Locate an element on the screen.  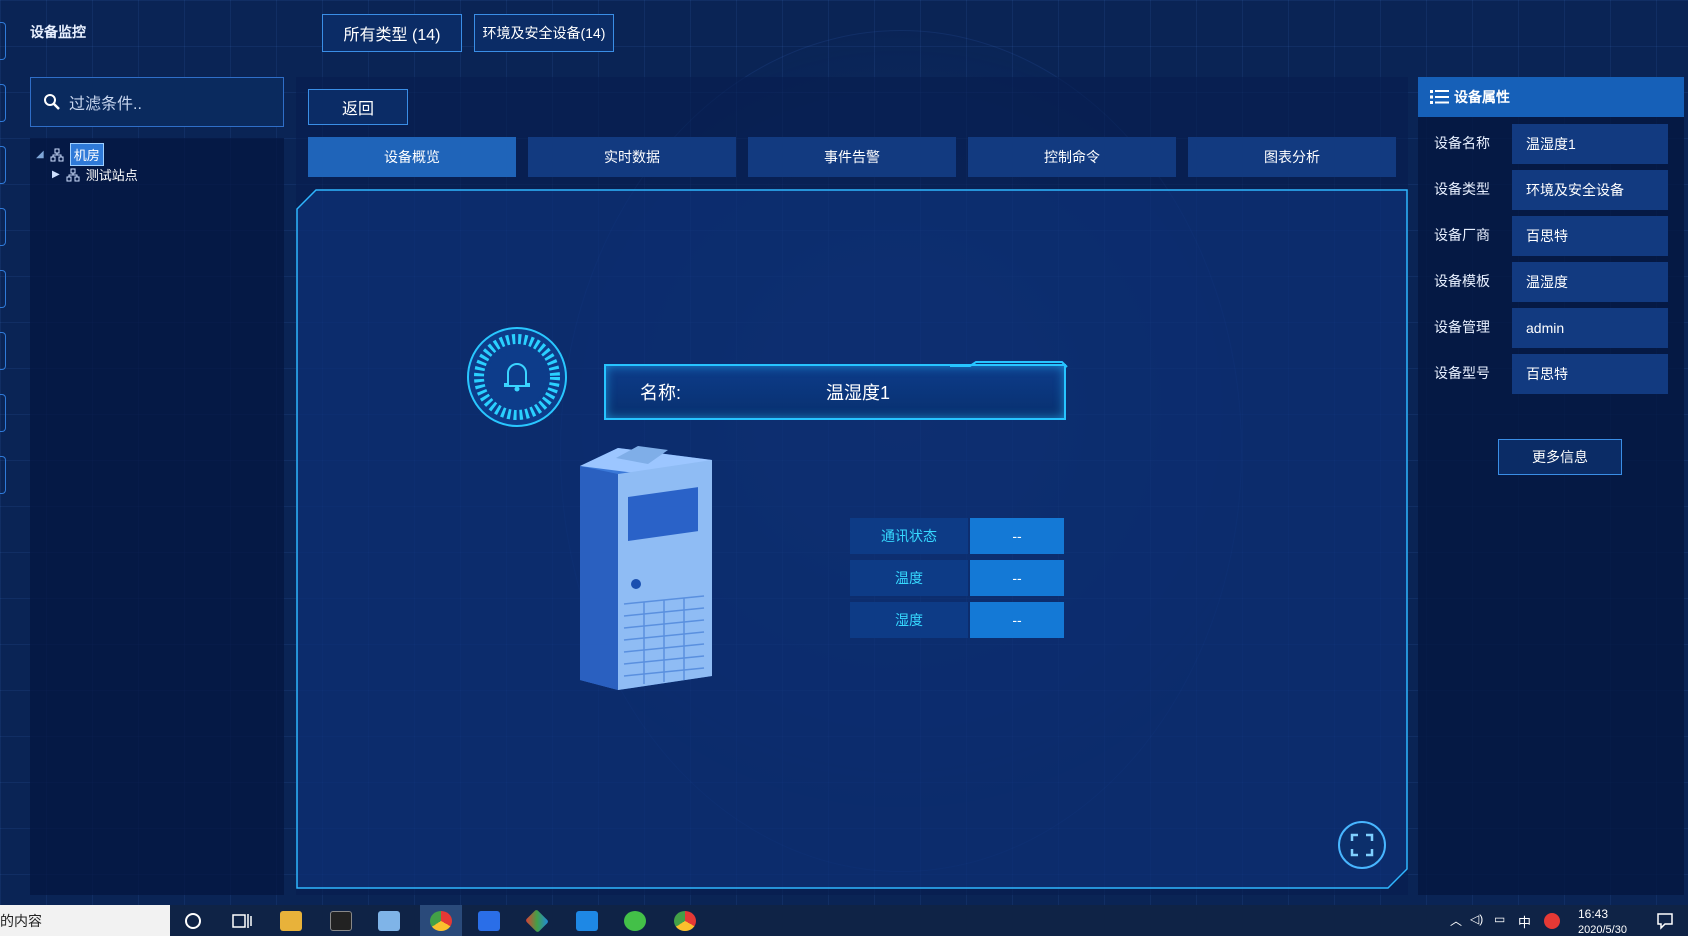
name-label: 名称: is located at coordinates (661, 393).